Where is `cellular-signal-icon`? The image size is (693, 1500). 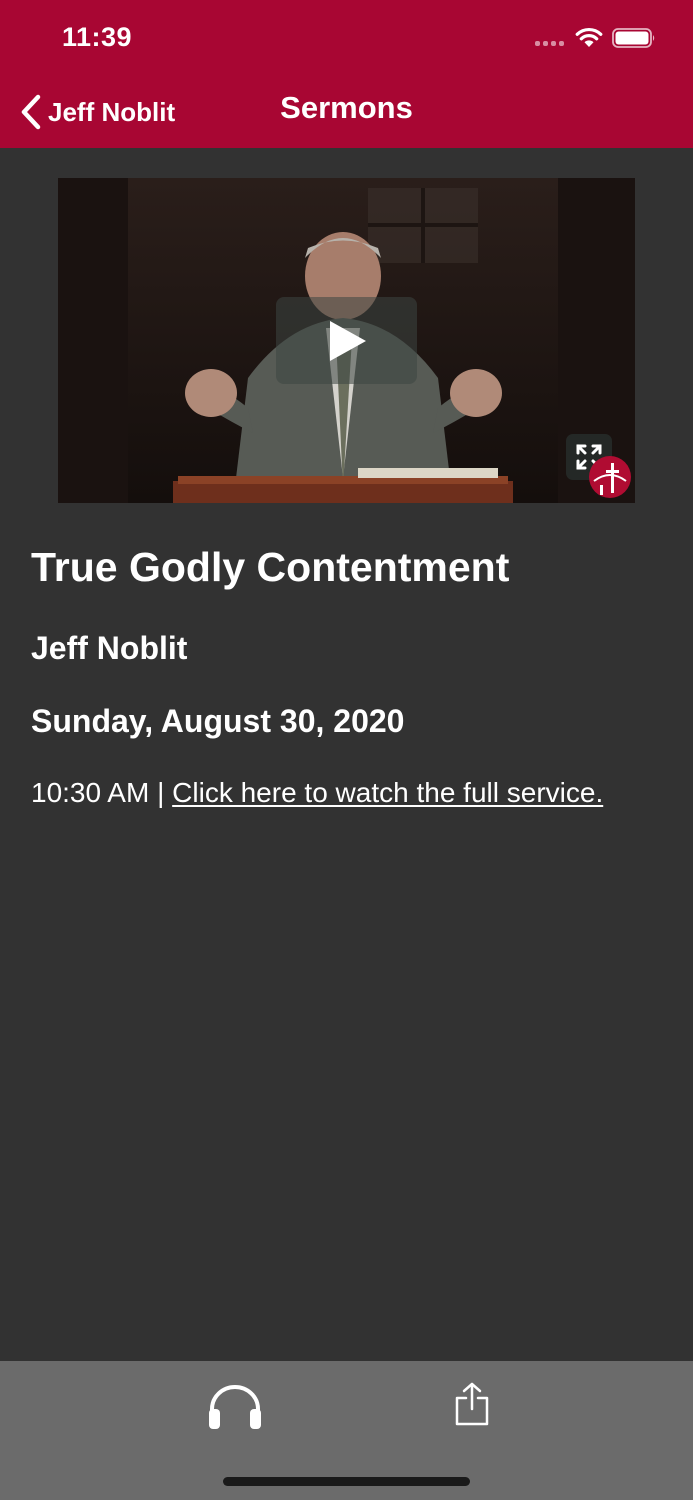
cellular-signal-icon is located at coordinates (551, 44).